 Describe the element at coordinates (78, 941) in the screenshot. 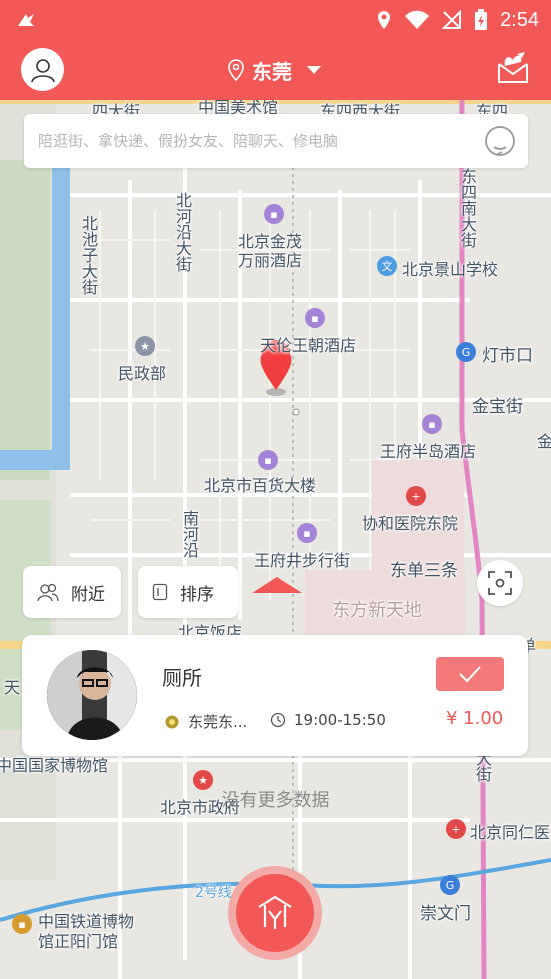

I see `map-label: 馆正阳门馆` at that location.